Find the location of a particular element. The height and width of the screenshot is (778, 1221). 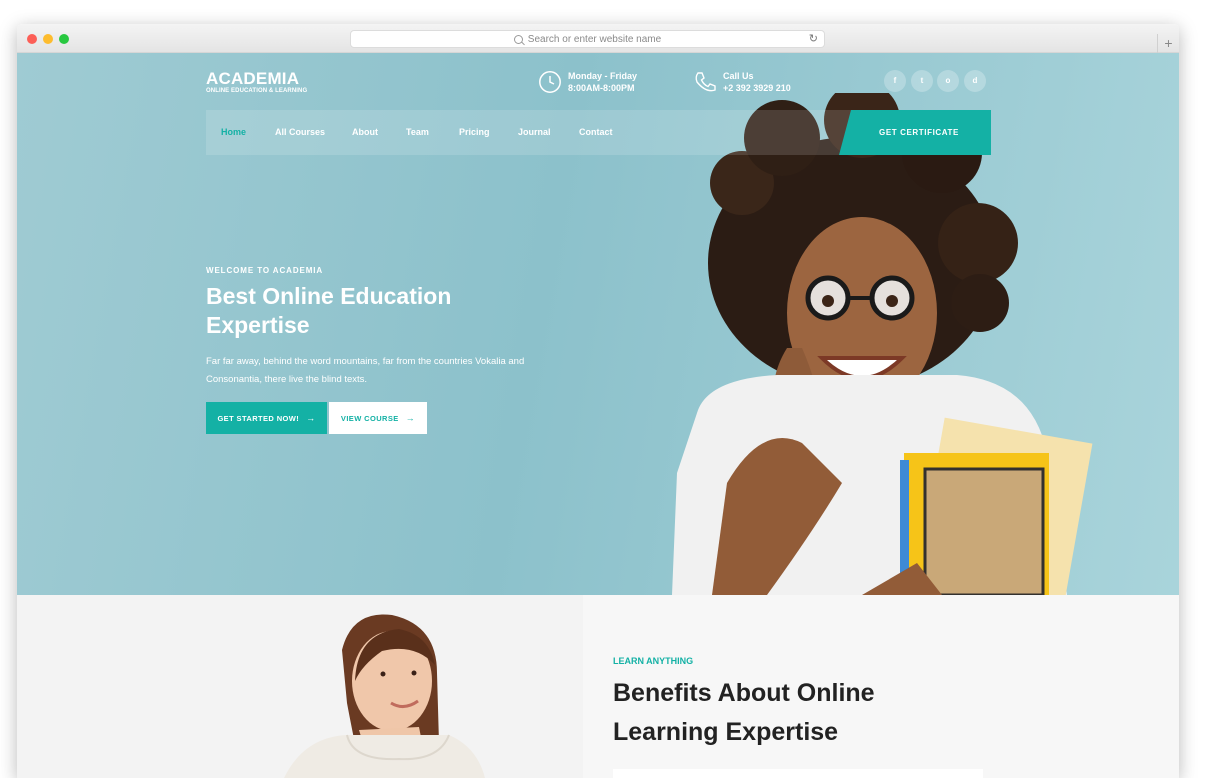

hours-label: Monday - Friday is located at coordinates (603, 76).